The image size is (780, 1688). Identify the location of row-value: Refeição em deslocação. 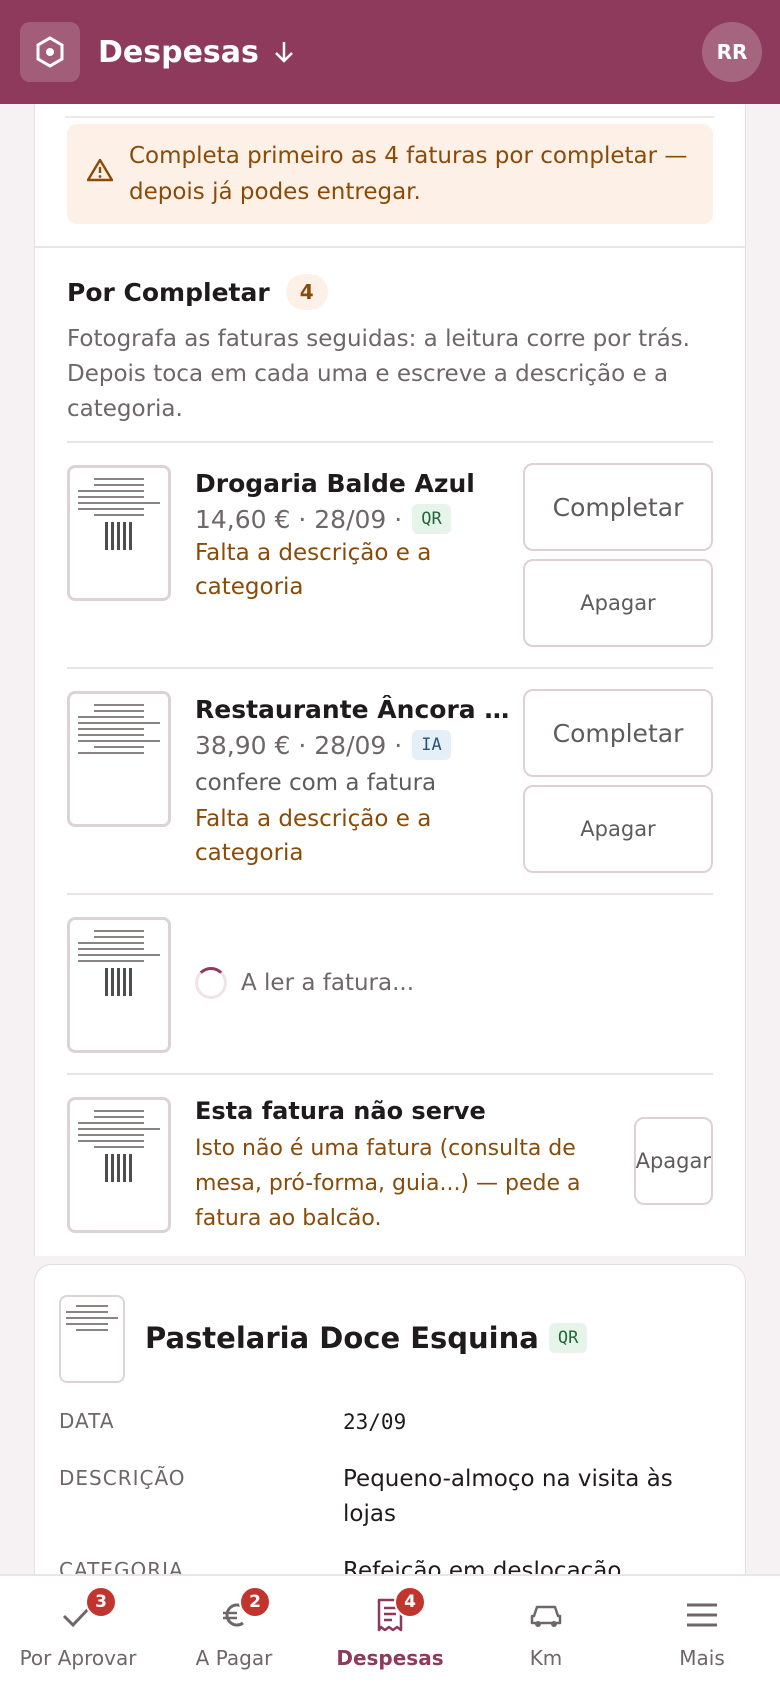
(482, 1566).